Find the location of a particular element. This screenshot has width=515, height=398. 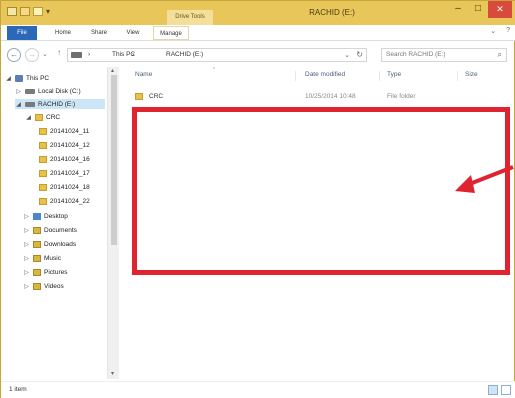

tree-item-downloads: ▷ Downloads is located at coordinates (49, 244).